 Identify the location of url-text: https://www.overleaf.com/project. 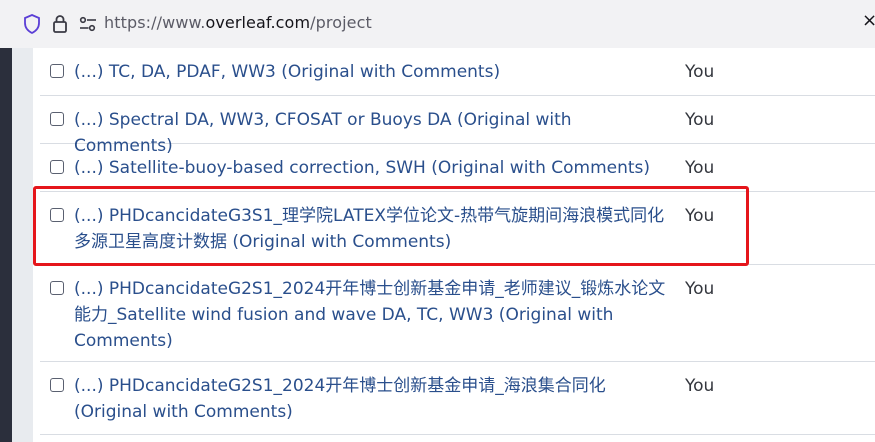
(238, 22).